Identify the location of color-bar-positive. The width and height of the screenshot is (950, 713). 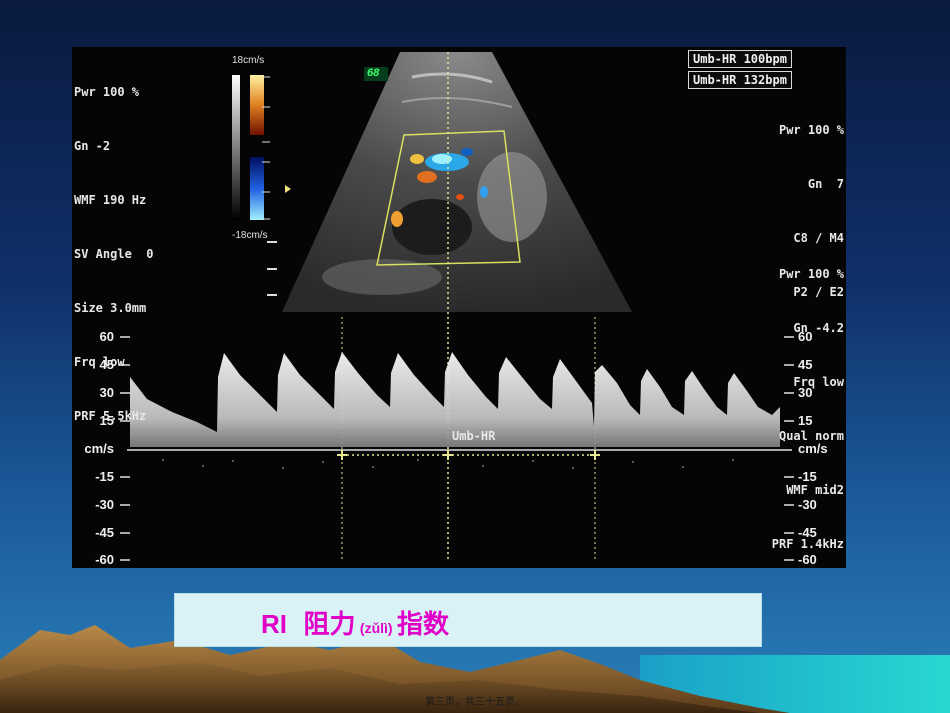
(257, 105).